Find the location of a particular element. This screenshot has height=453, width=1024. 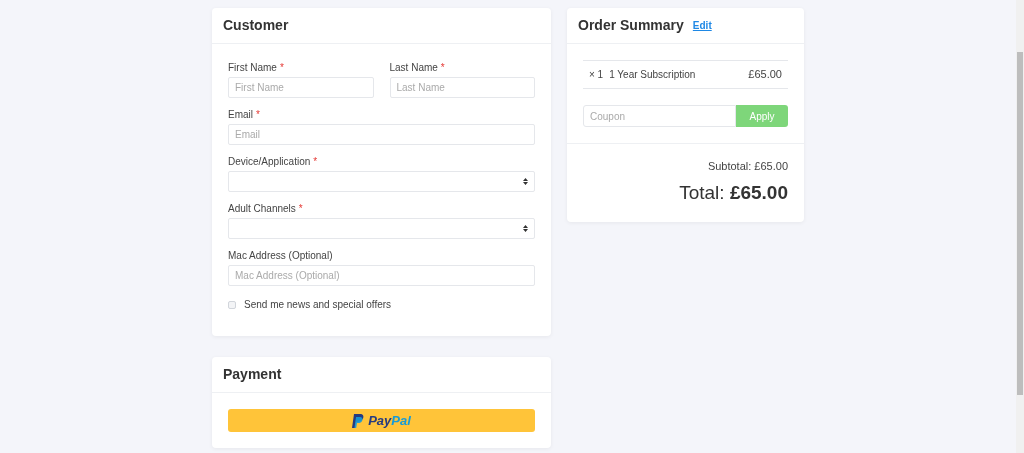

item-name: 1 Year Subscription is located at coordinates (653, 75).